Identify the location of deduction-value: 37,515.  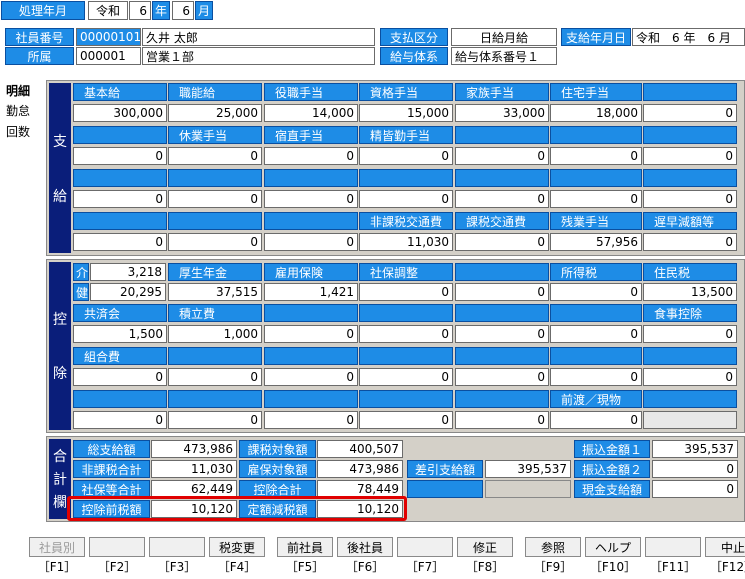
(215, 292).